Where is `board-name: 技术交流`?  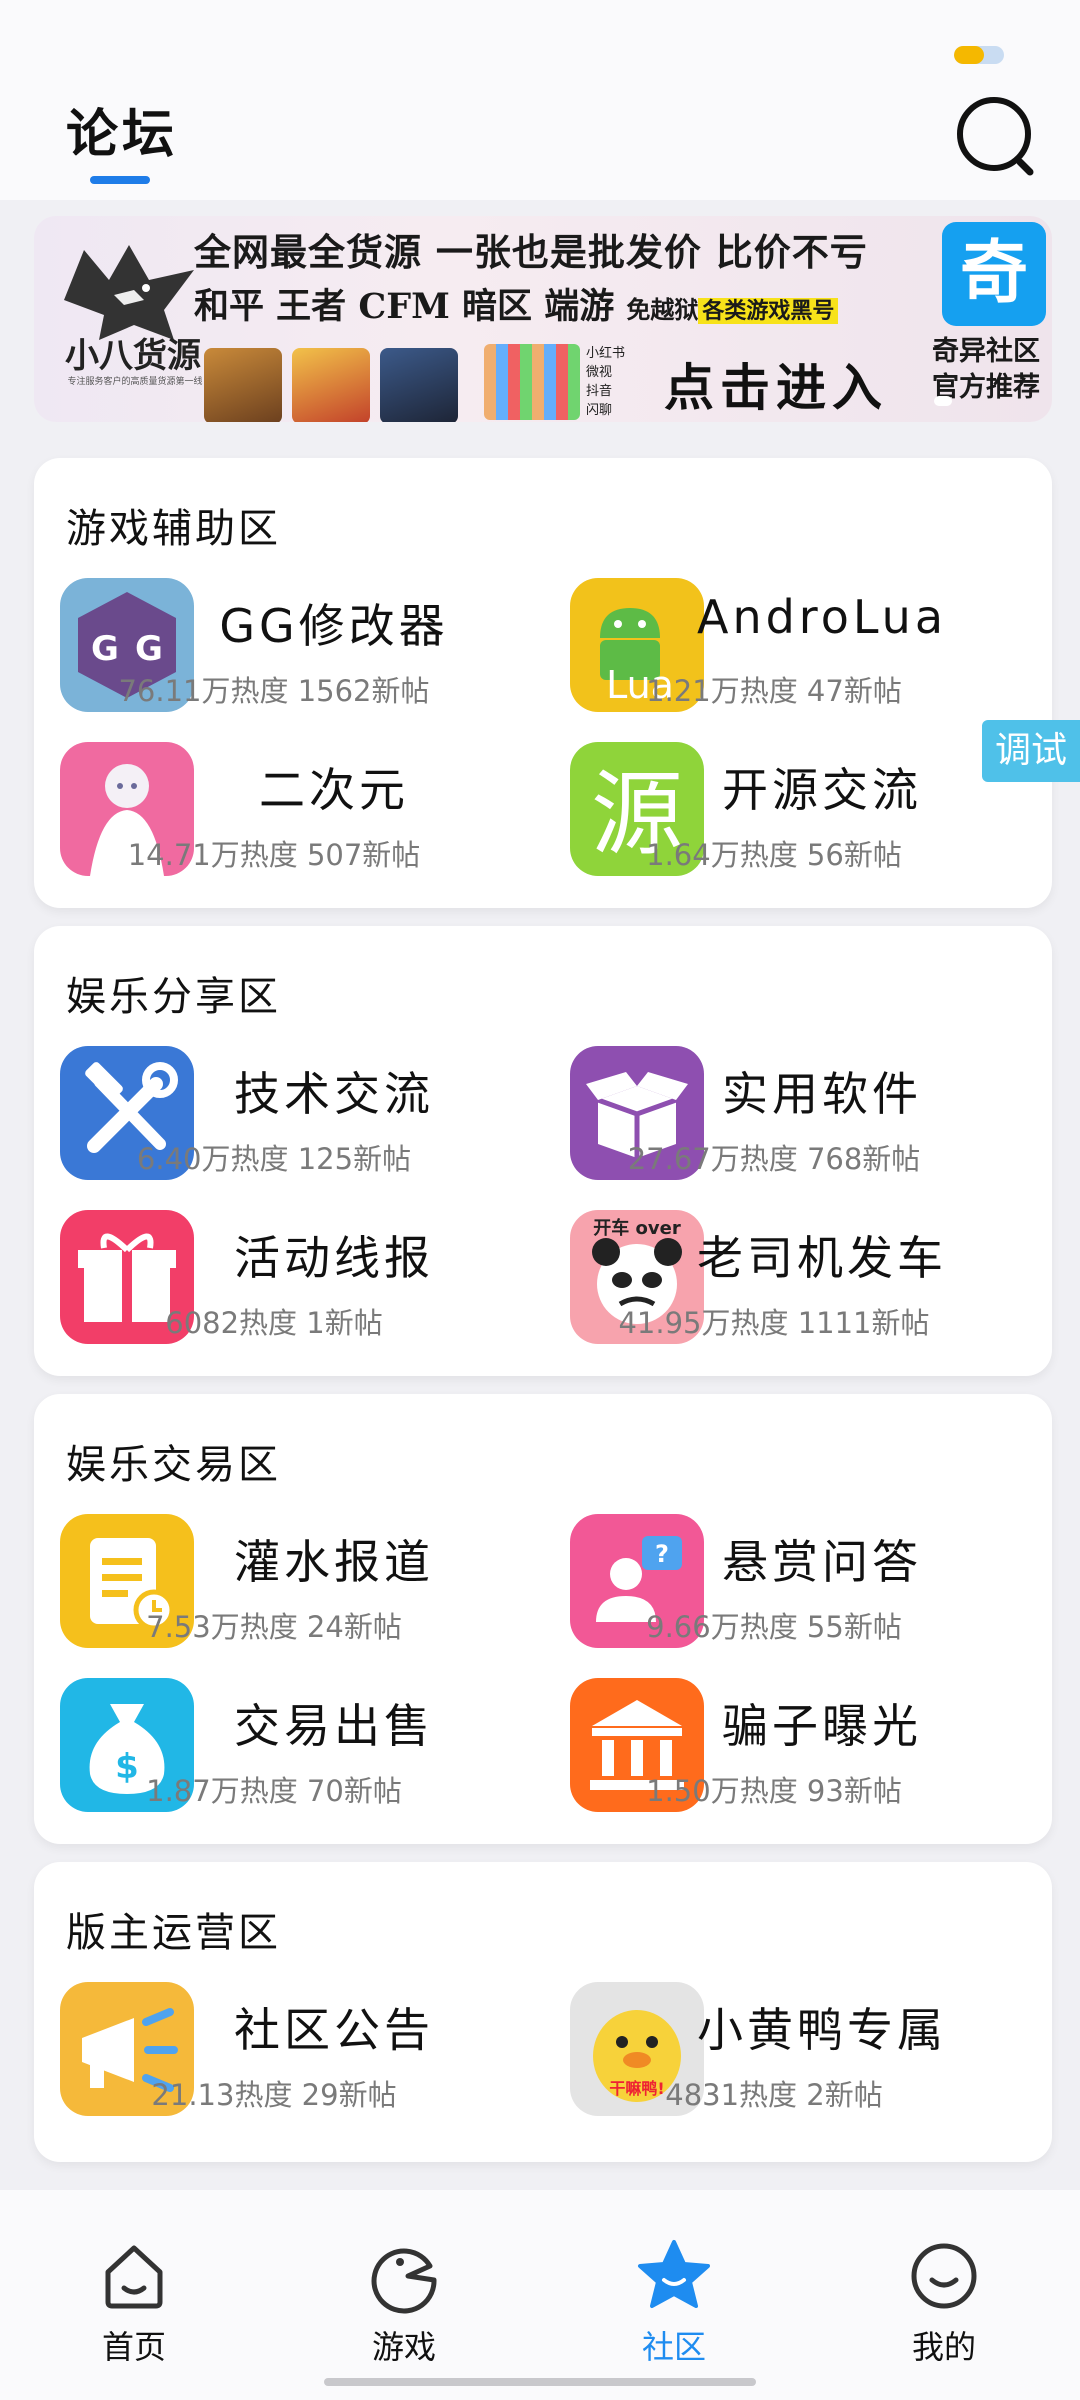
board-name: 技术交流 is located at coordinates (334, 1094).